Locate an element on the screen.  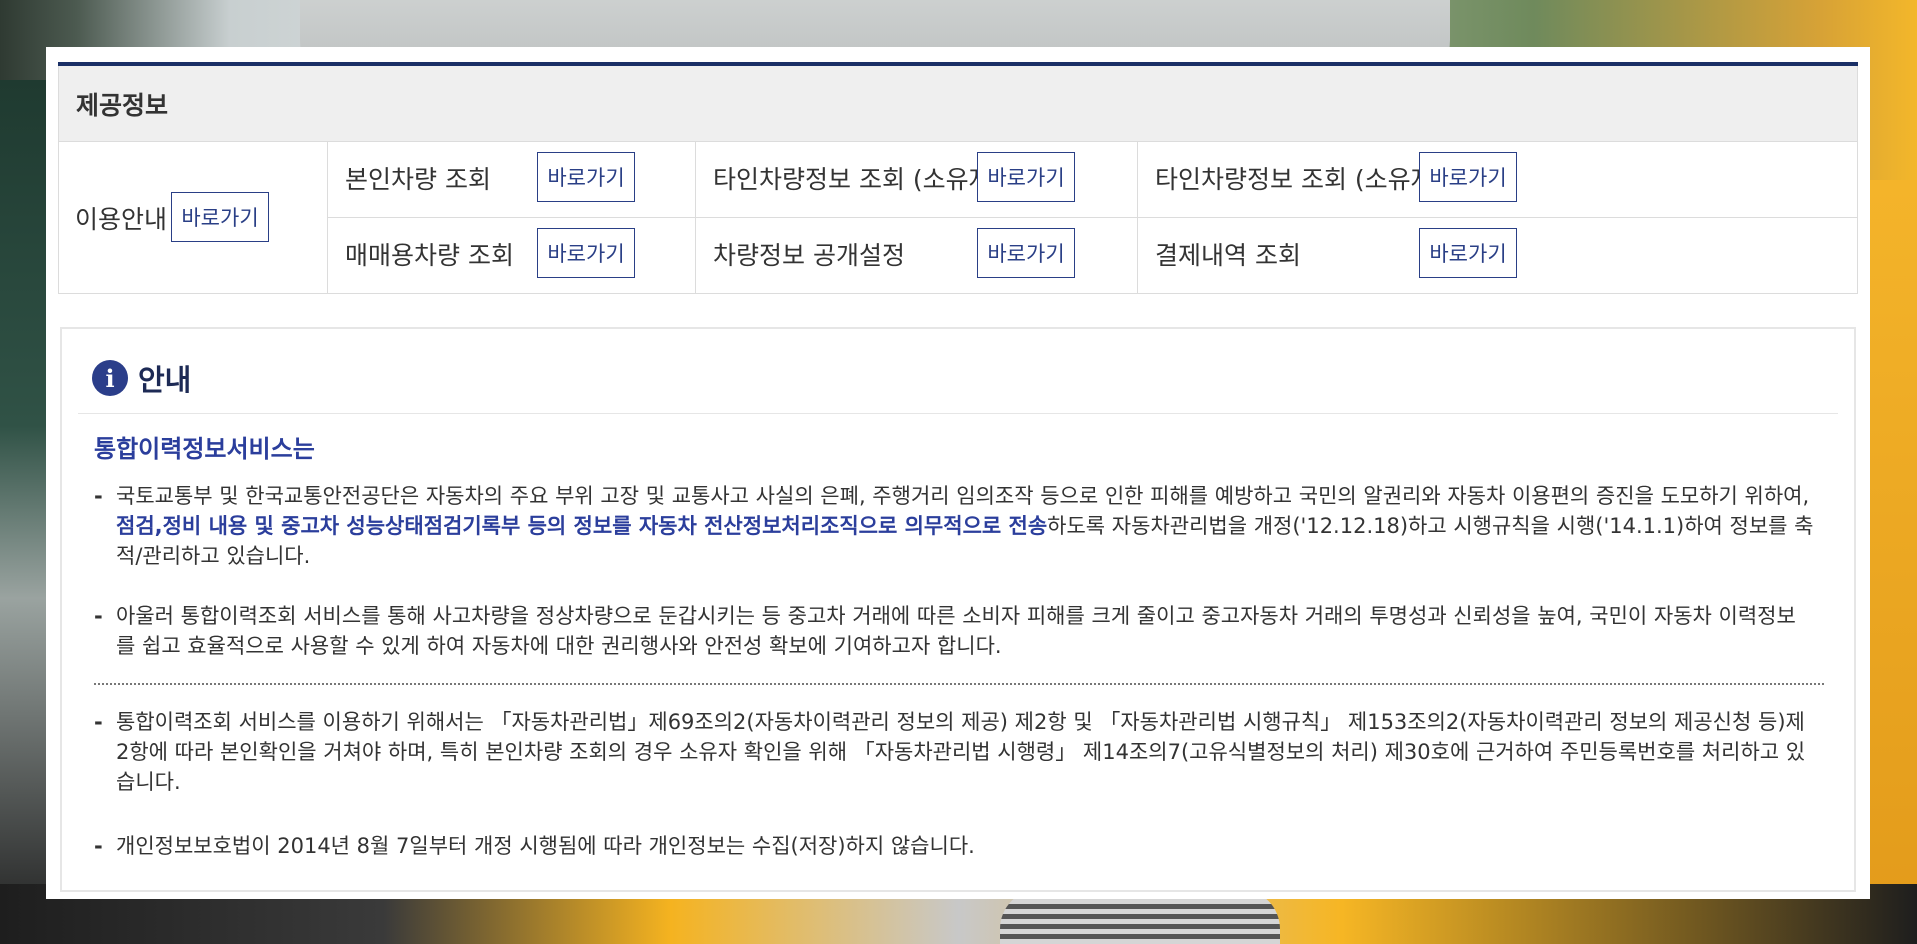
own-vehicle-go-button: 바로가기 is located at coordinates (586, 177).